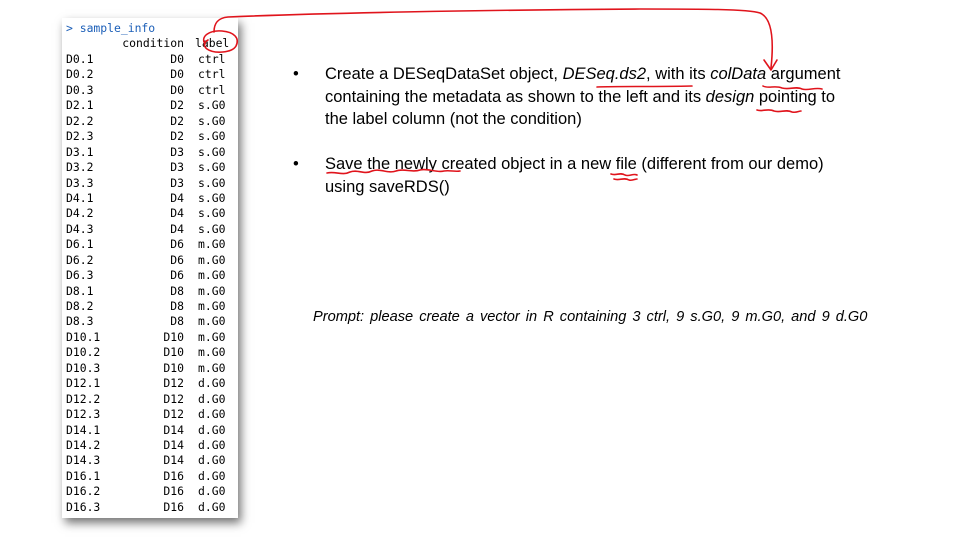 The width and height of the screenshot is (960, 540). I want to click on row-name: D6.3, so click(80, 275).